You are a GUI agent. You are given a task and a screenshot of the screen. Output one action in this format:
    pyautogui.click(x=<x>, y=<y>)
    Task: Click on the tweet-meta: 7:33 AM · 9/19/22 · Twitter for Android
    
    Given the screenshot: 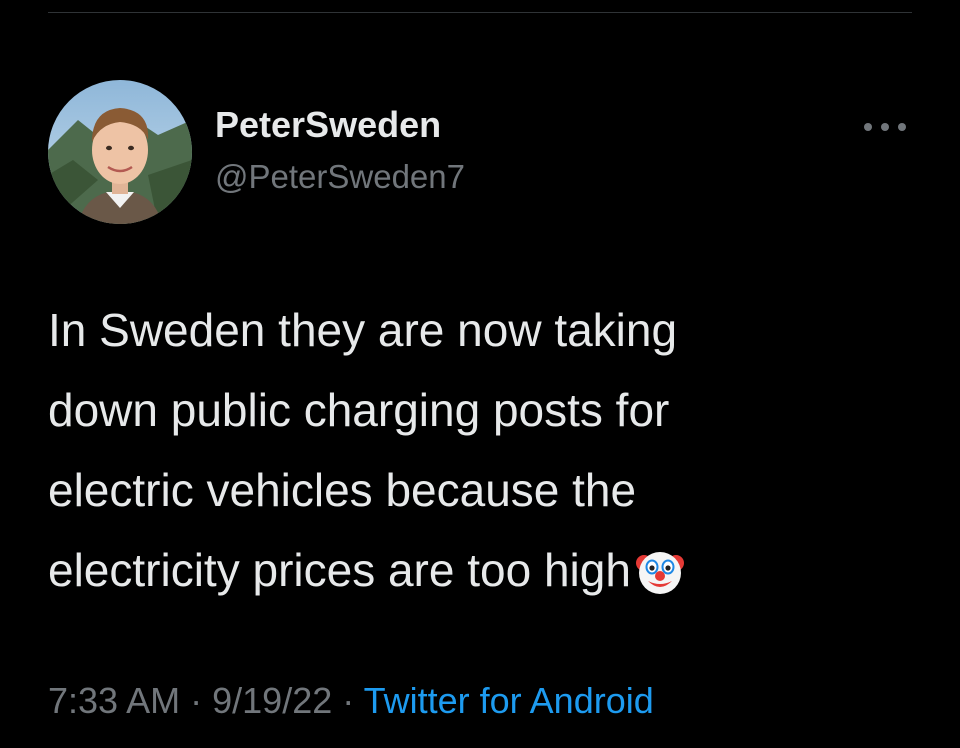 What is the action you would take?
    pyautogui.click(x=351, y=701)
    